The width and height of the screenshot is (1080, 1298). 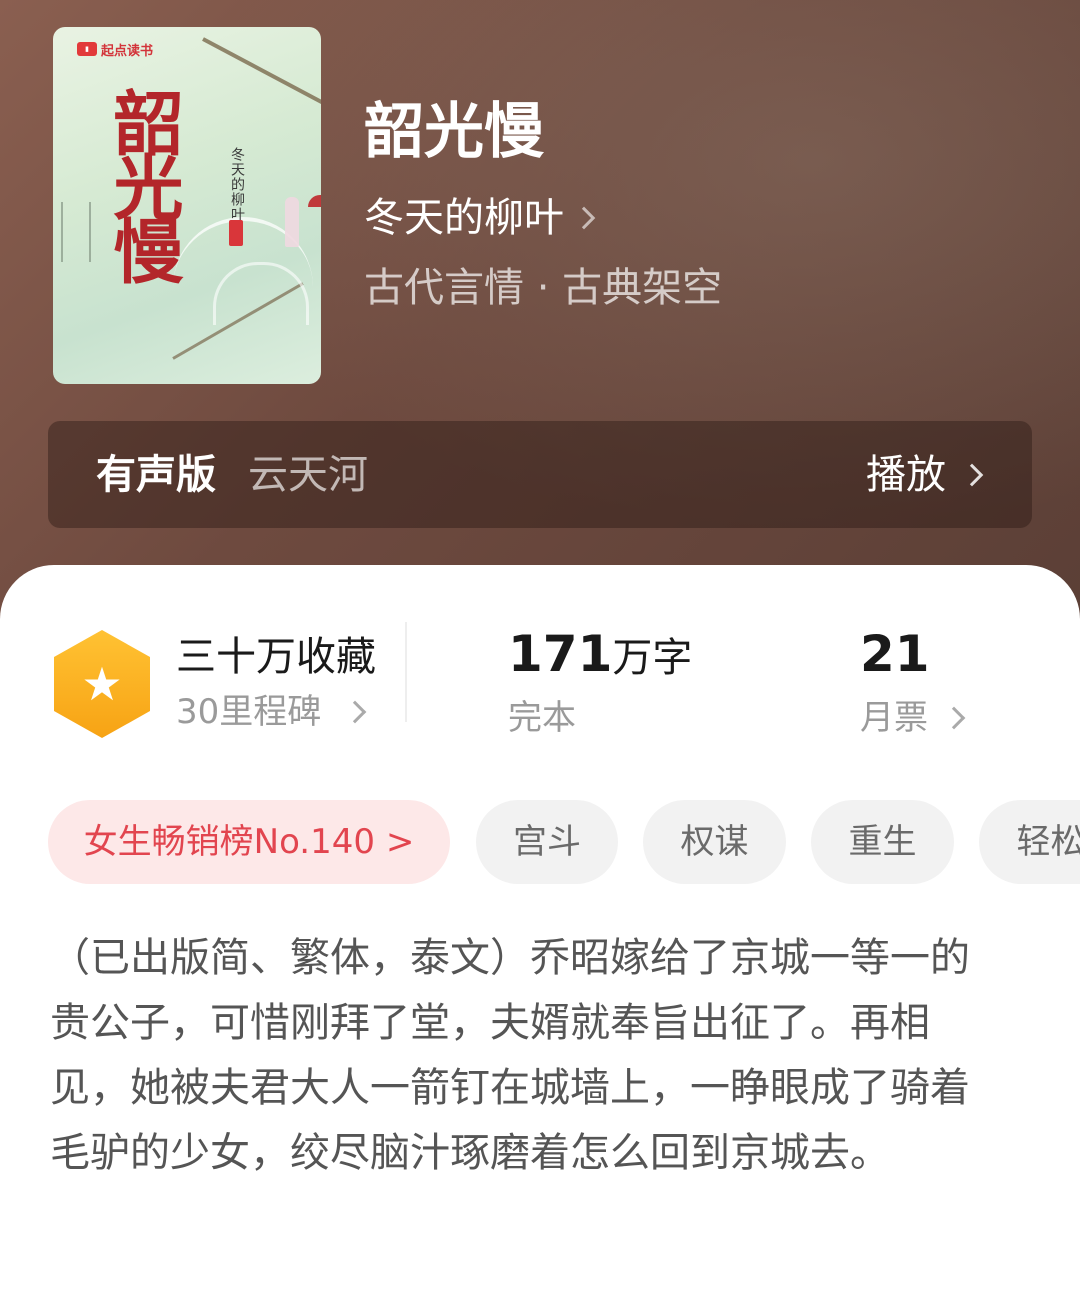 I want to click on cover-publisher: 起点读书, so click(x=127, y=51).